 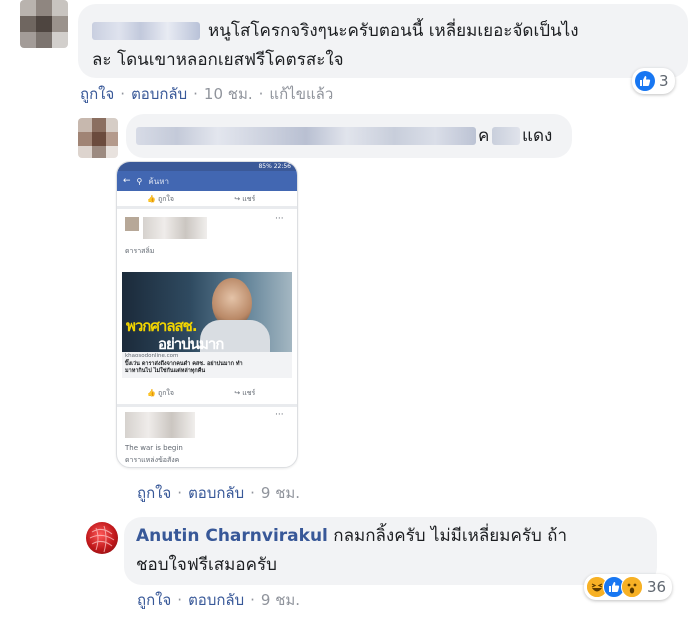 I want to click on phone-post-text: The war is begin, so click(x=154, y=448).